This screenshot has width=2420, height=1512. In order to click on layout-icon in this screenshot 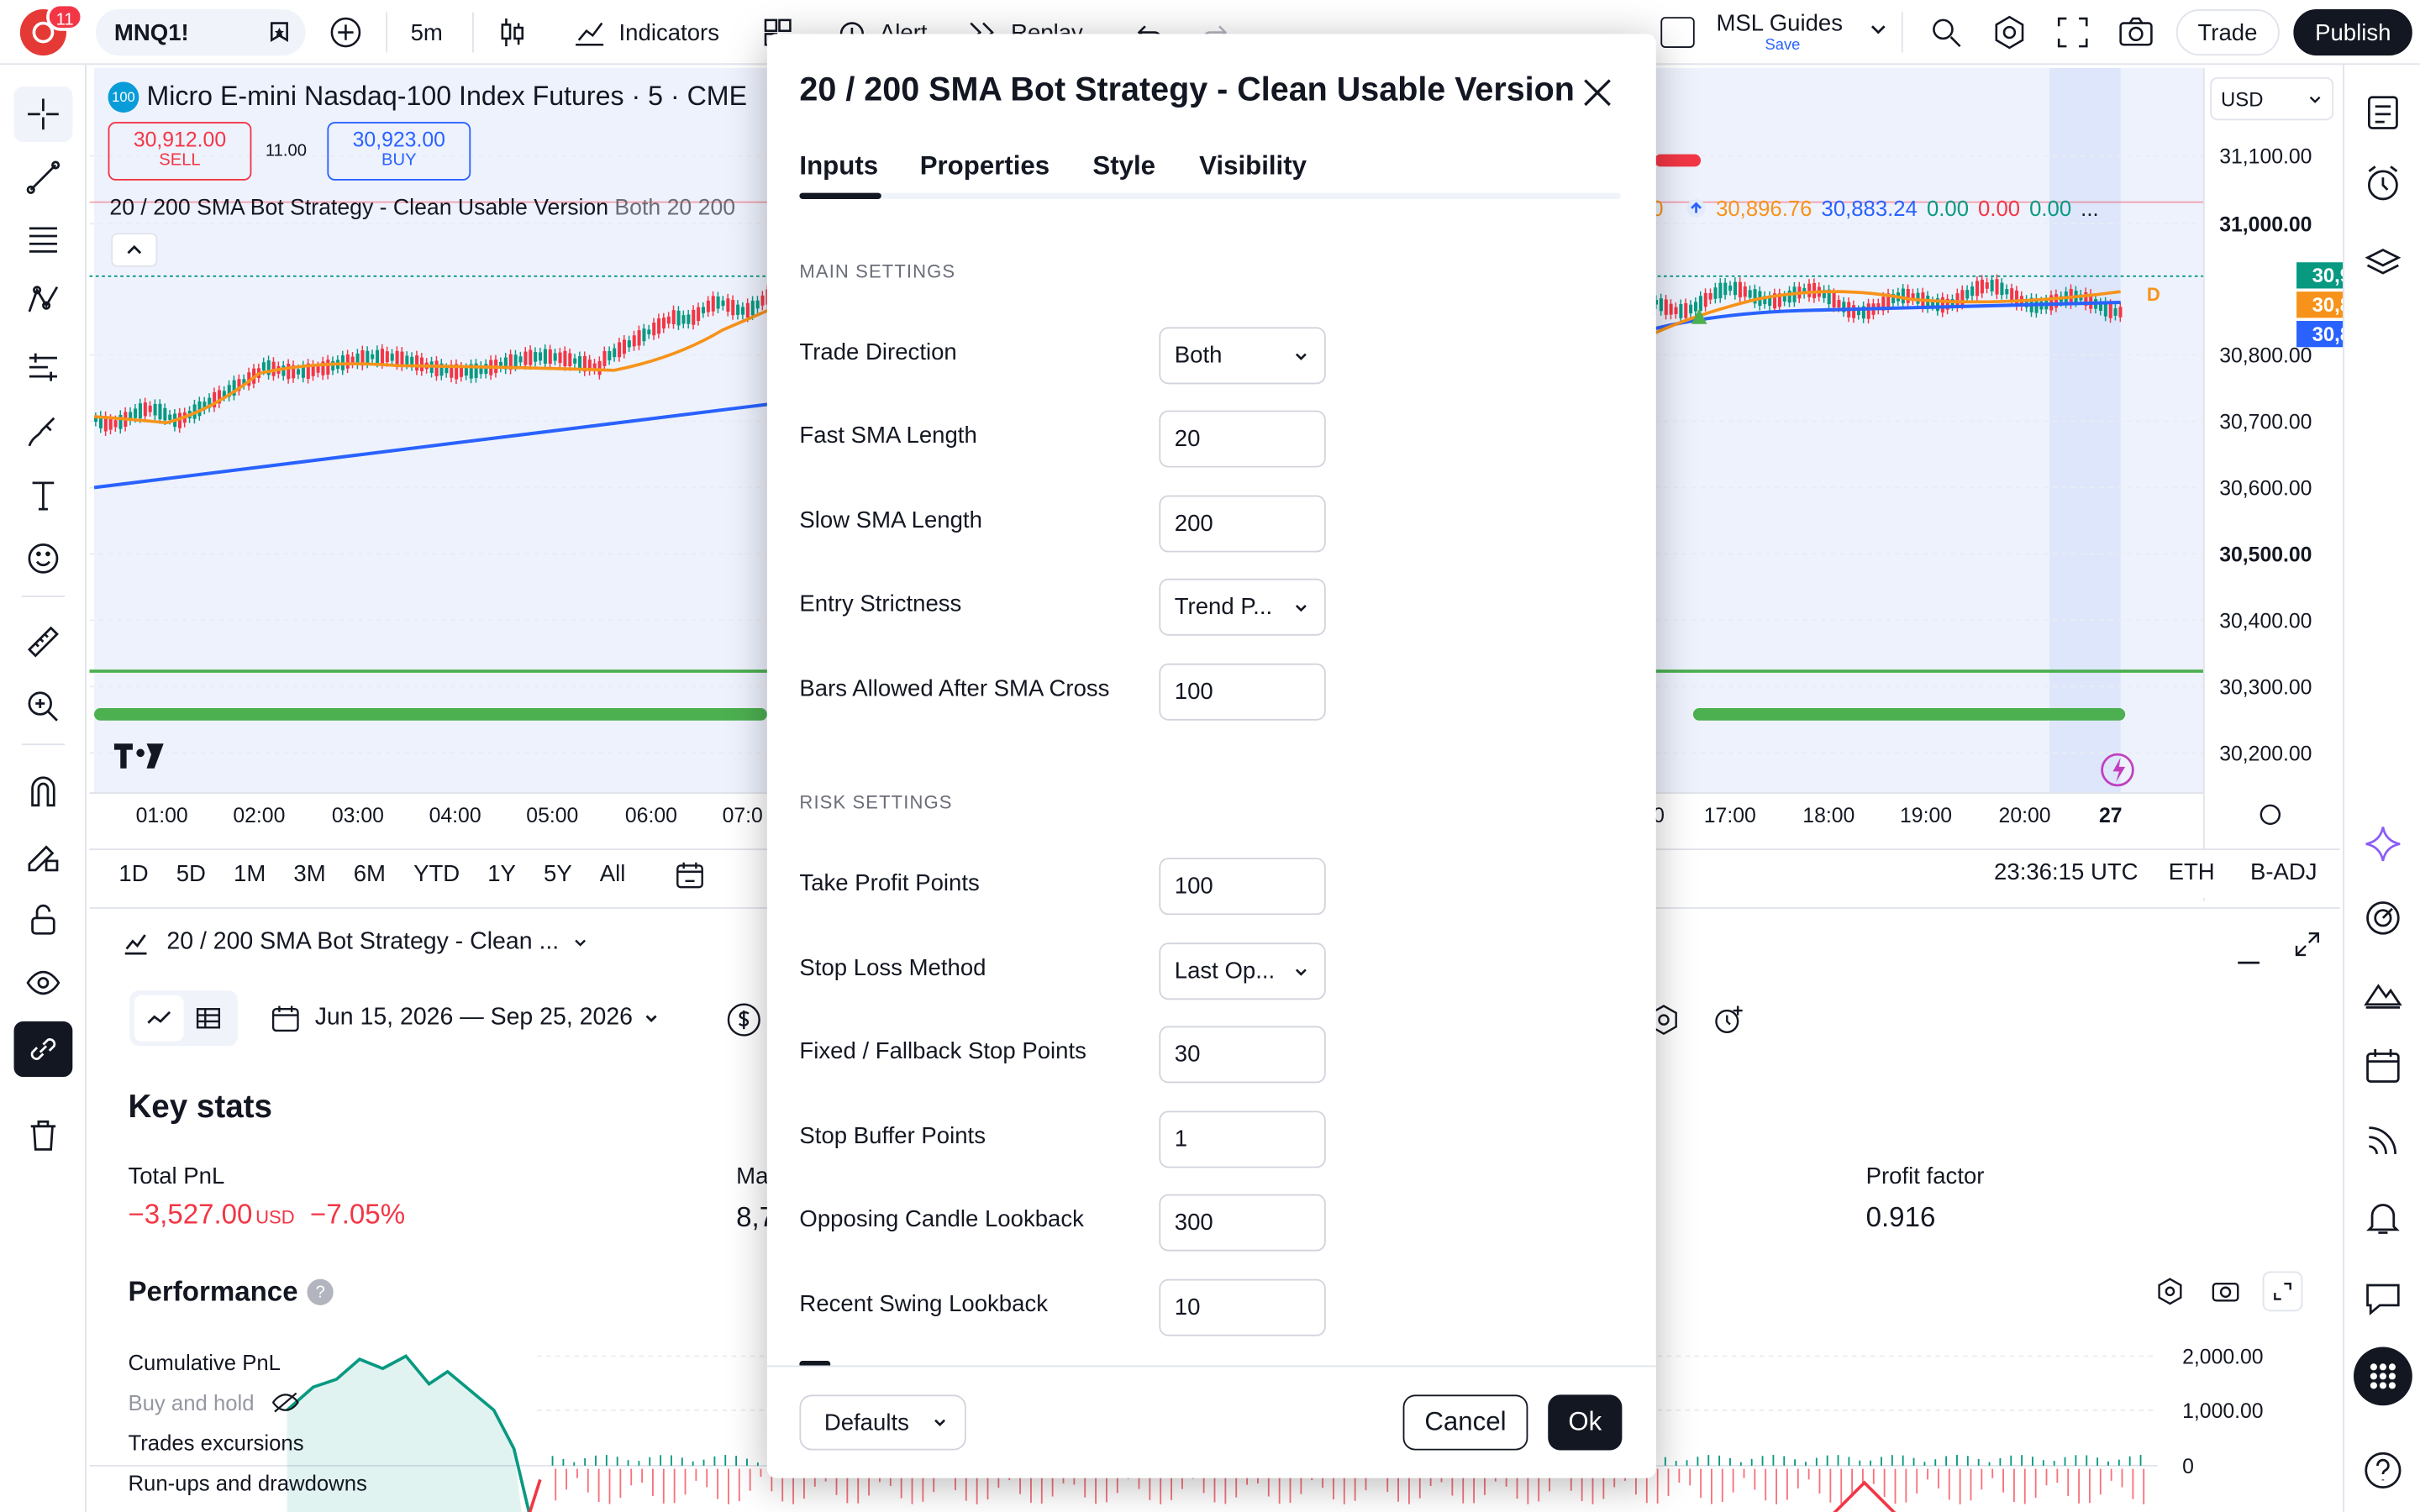, I will do `click(1678, 32)`.